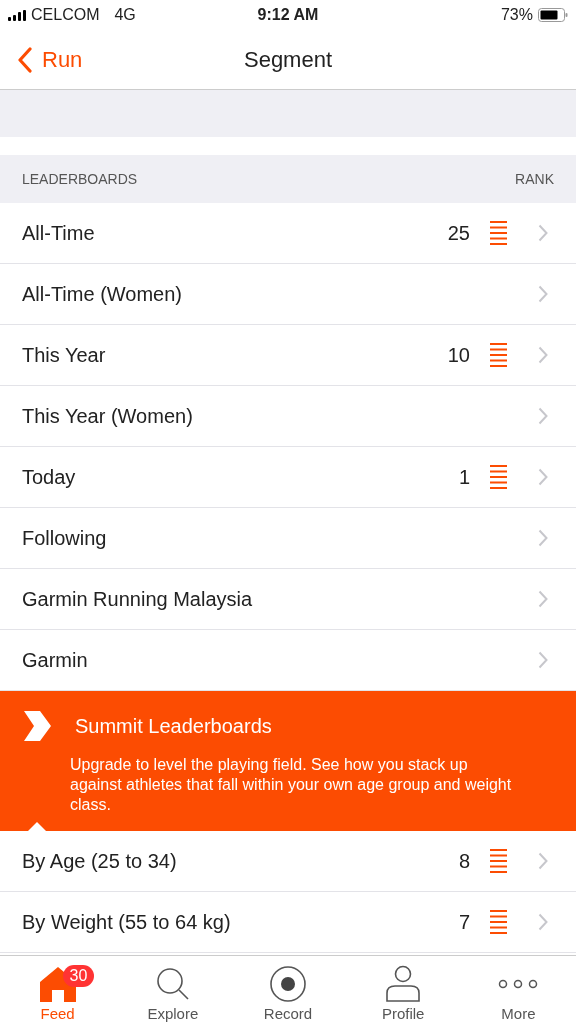 This screenshot has width=576, height=1024. What do you see at coordinates (288, 599) in the screenshot?
I see `leaderboard-row: Garmin Running Malaysia` at bounding box center [288, 599].